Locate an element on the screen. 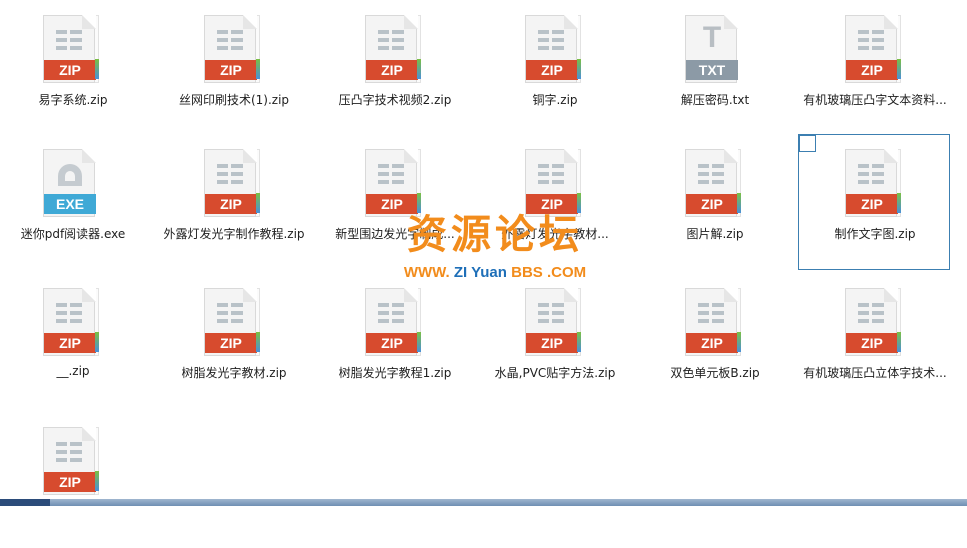 The width and height of the screenshot is (967, 548). file-name: 解压密码.txt is located at coordinates (715, 100).